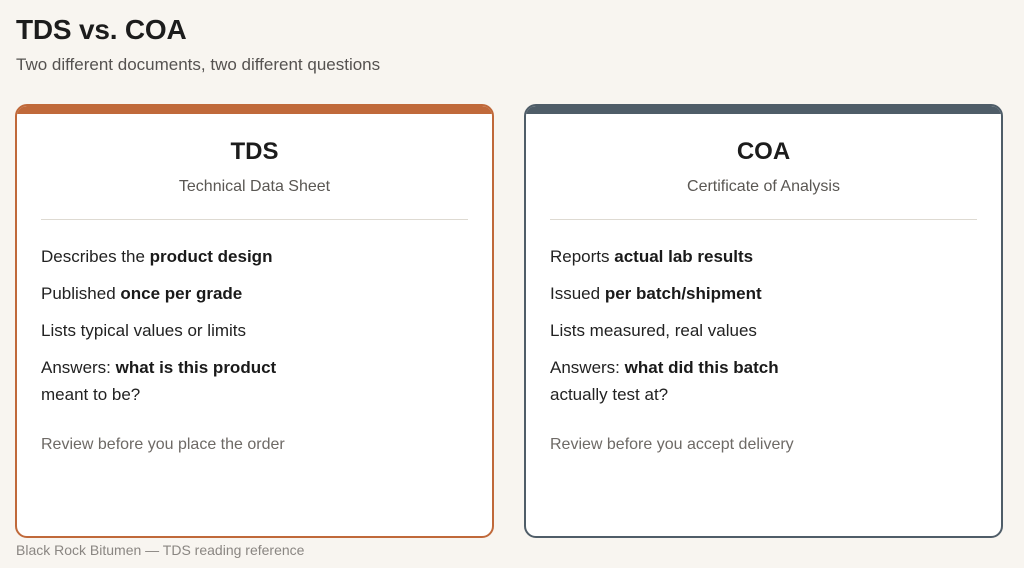  I want to click on coa-line-2-bold: per batch/shipment, so click(683, 293).